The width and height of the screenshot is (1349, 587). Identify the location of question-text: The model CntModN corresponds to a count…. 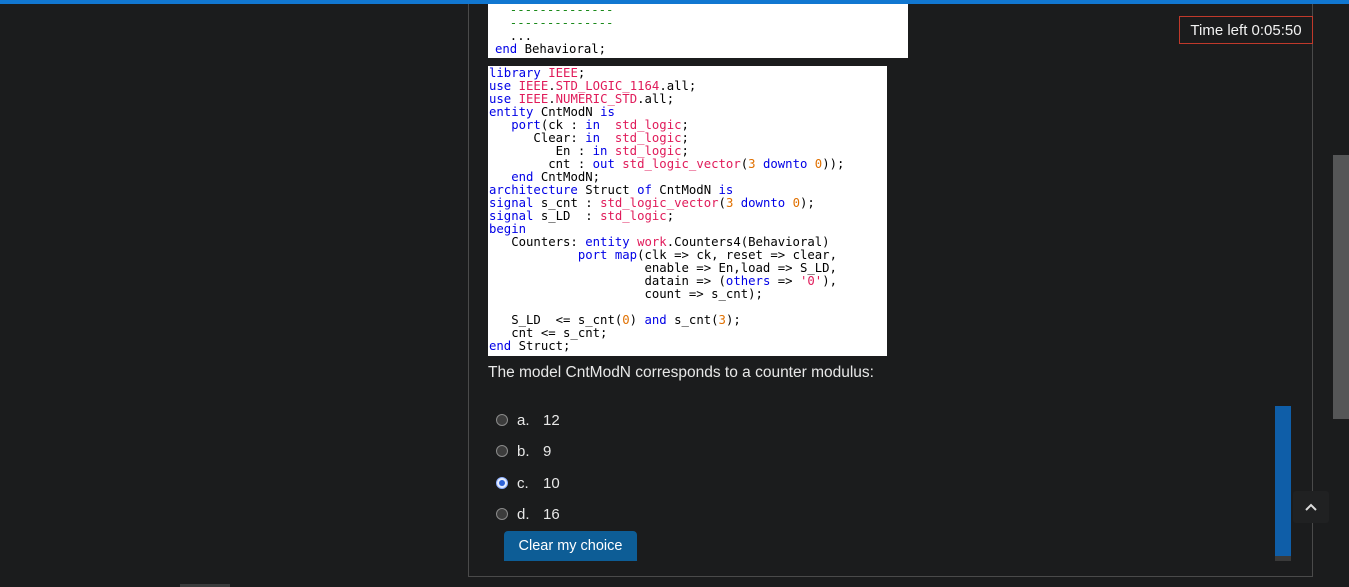
(681, 372).